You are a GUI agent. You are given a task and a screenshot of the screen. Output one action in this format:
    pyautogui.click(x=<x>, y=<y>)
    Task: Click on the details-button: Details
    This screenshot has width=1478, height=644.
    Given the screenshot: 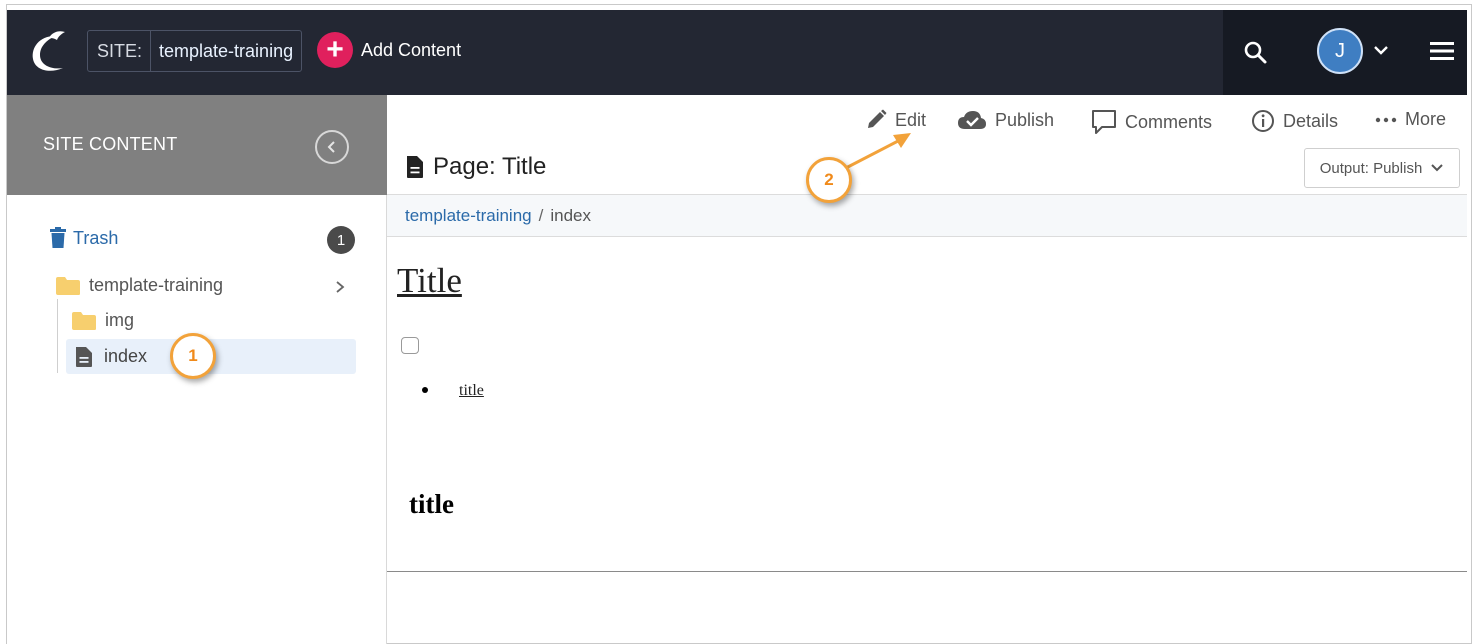 What is the action you would take?
    pyautogui.click(x=1294, y=121)
    